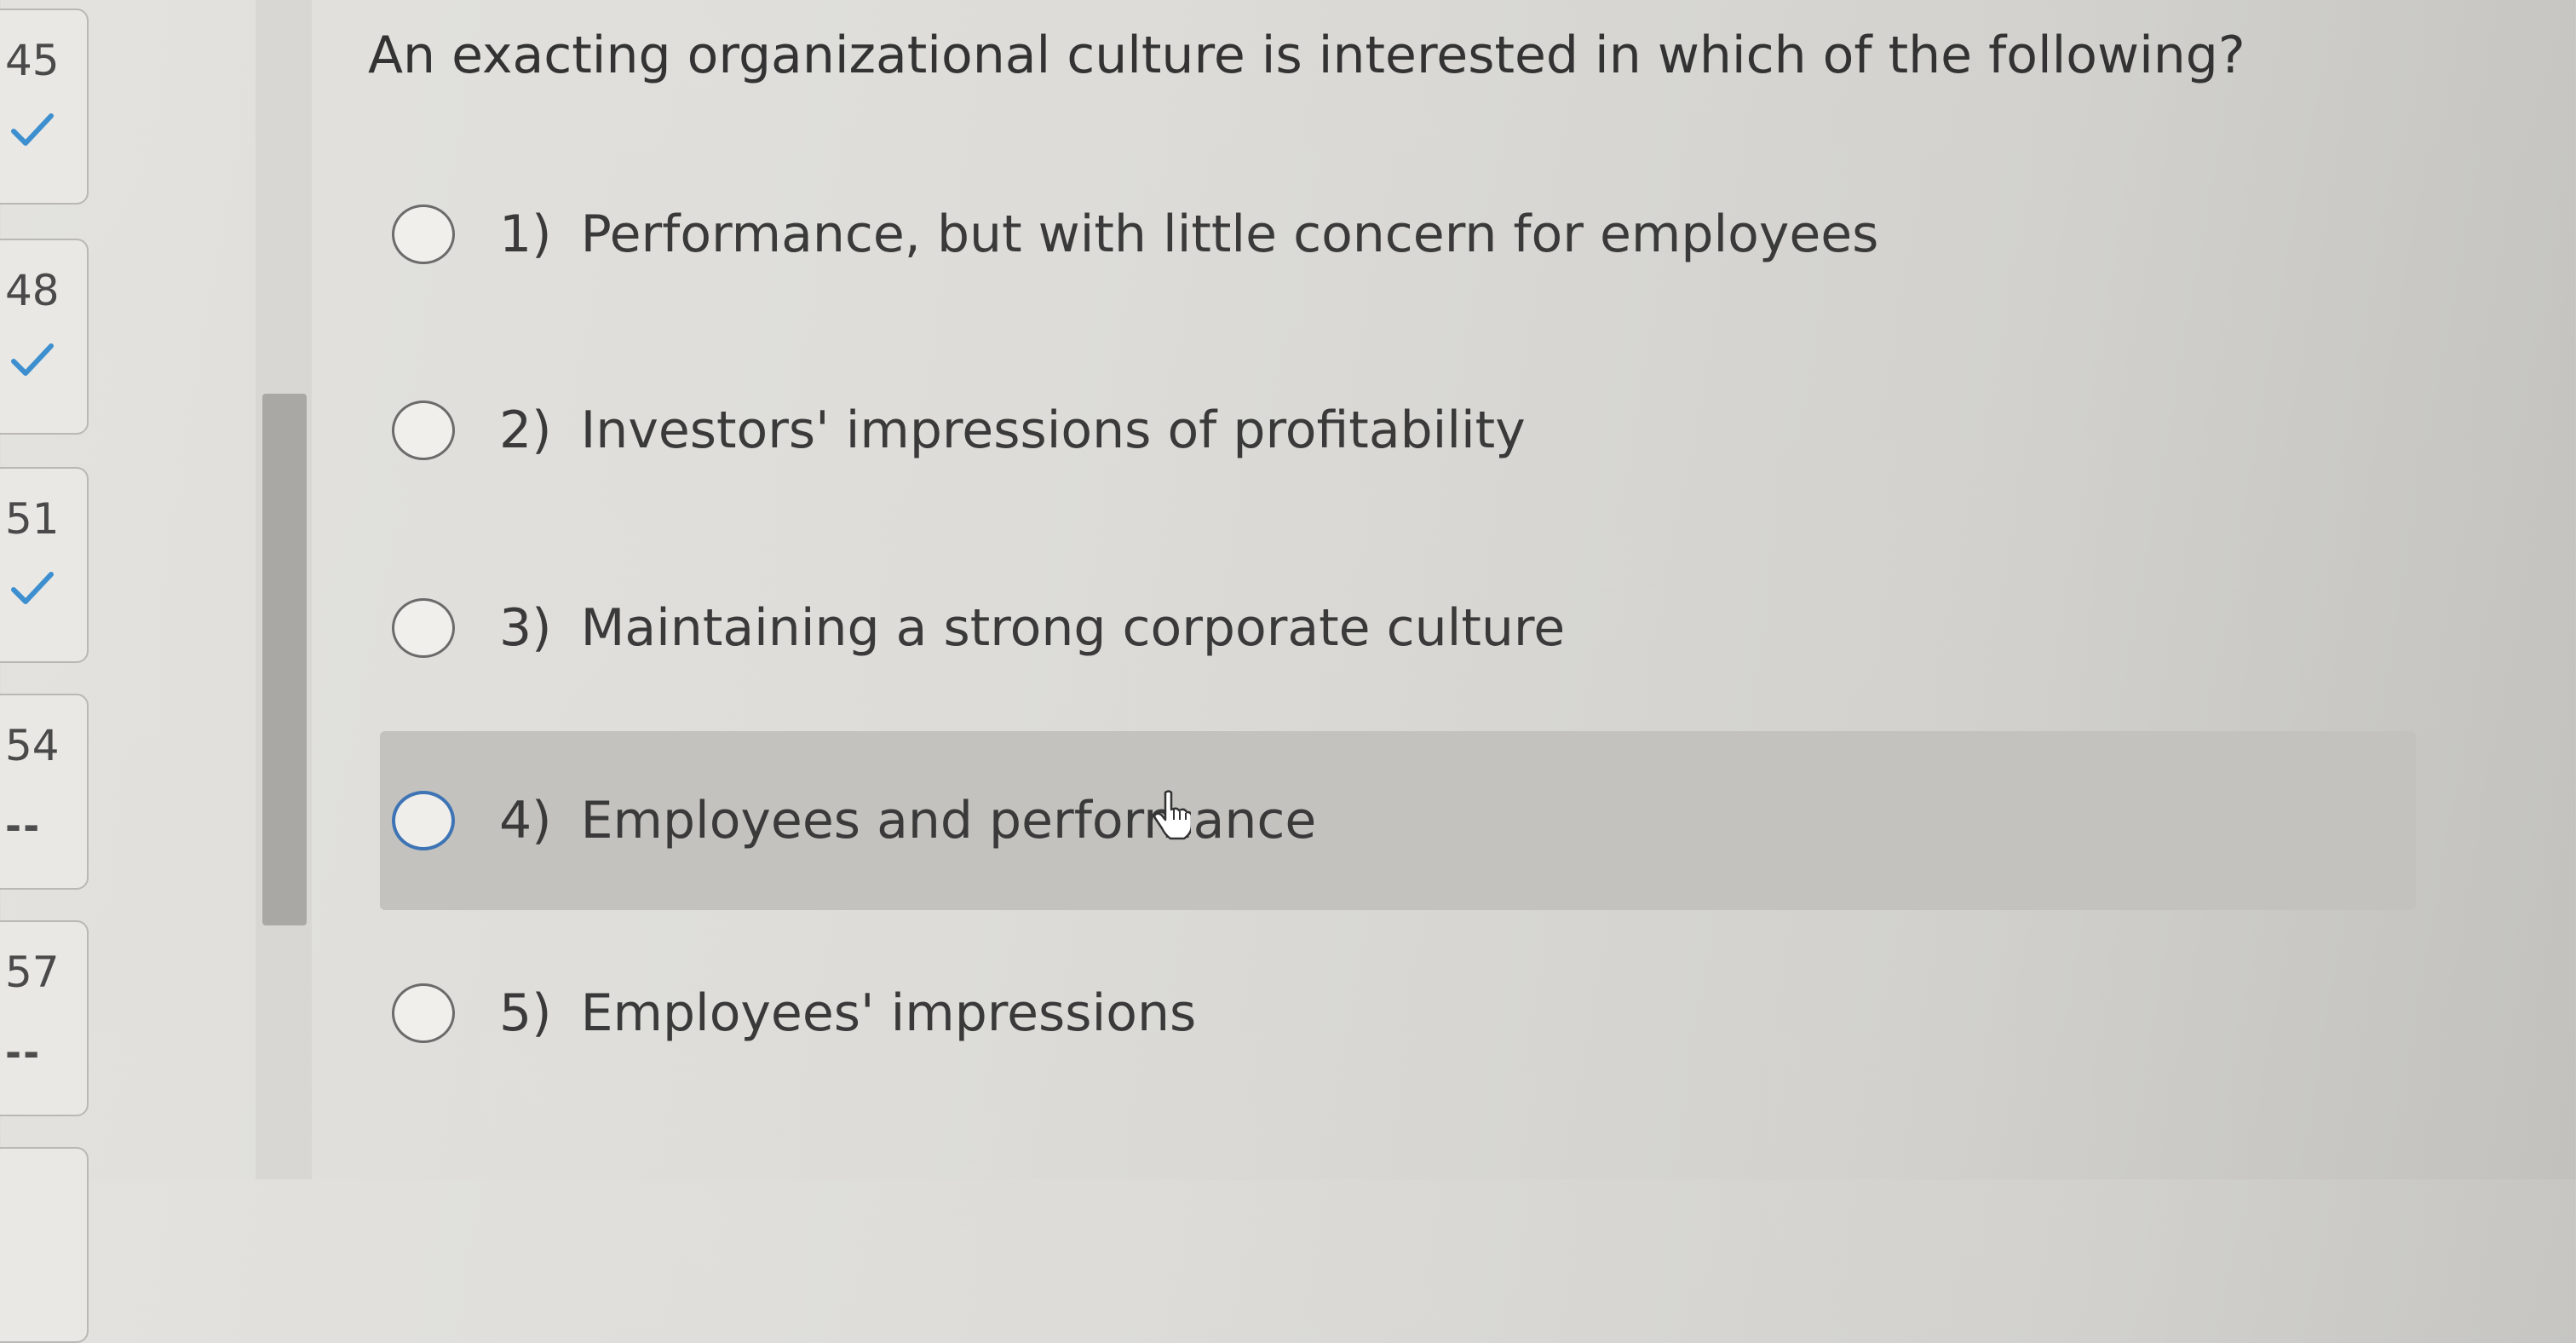 The height and width of the screenshot is (1343, 2576). What do you see at coordinates (33, 519) in the screenshot?
I see `nav-item-number: 51` at bounding box center [33, 519].